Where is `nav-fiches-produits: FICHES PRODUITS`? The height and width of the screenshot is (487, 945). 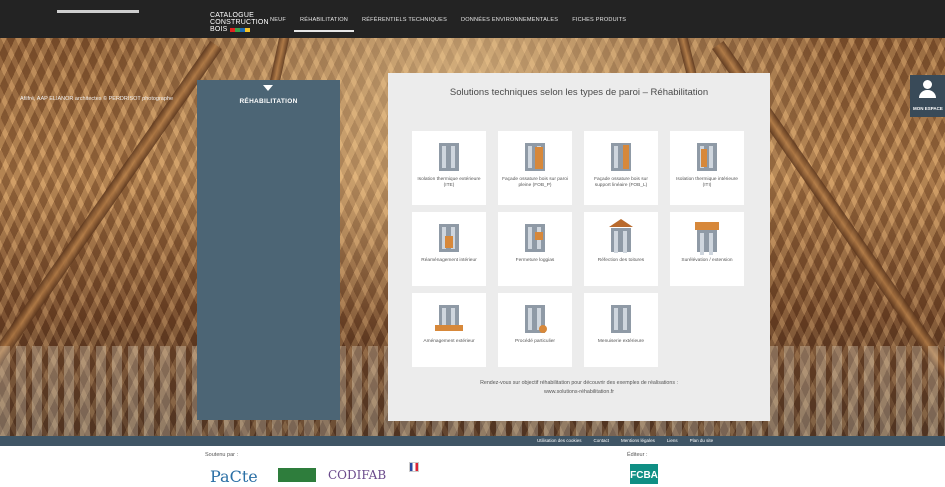 nav-fiches-produits: FICHES PRODUITS is located at coordinates (599, 20).